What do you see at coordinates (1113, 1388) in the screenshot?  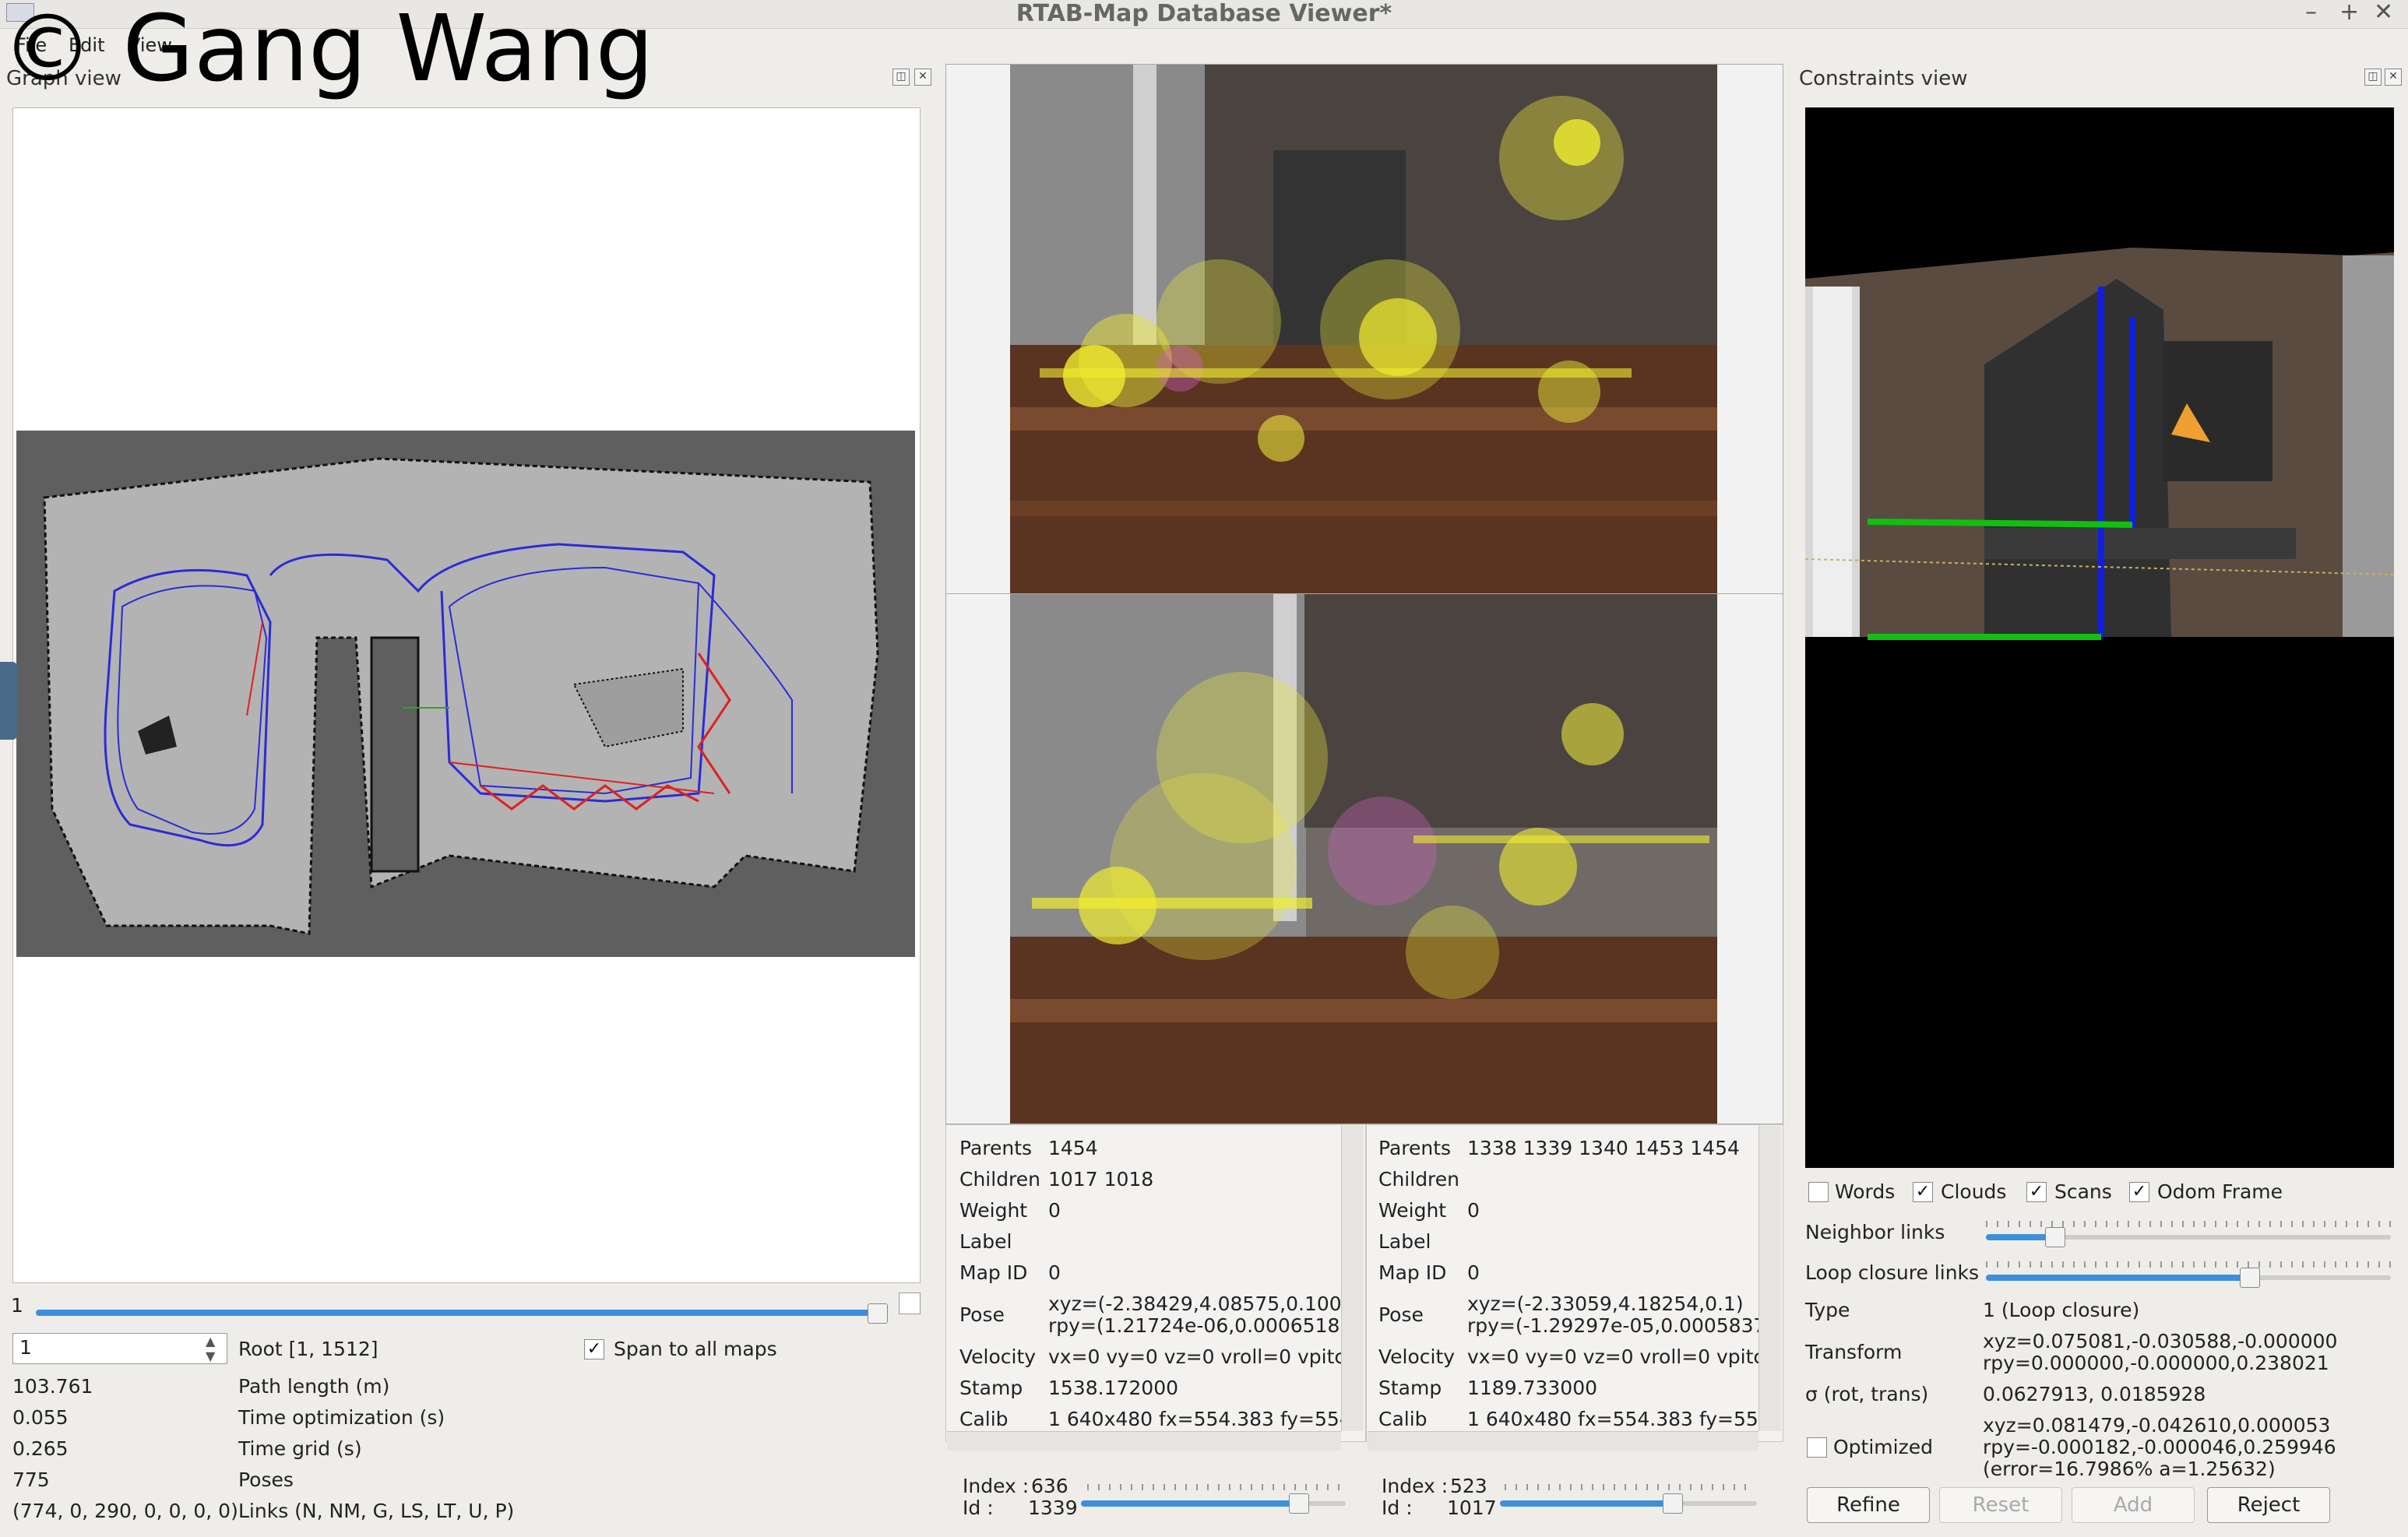 I see `field-value: 1538.172000` at bounding box center [1113, 1388].